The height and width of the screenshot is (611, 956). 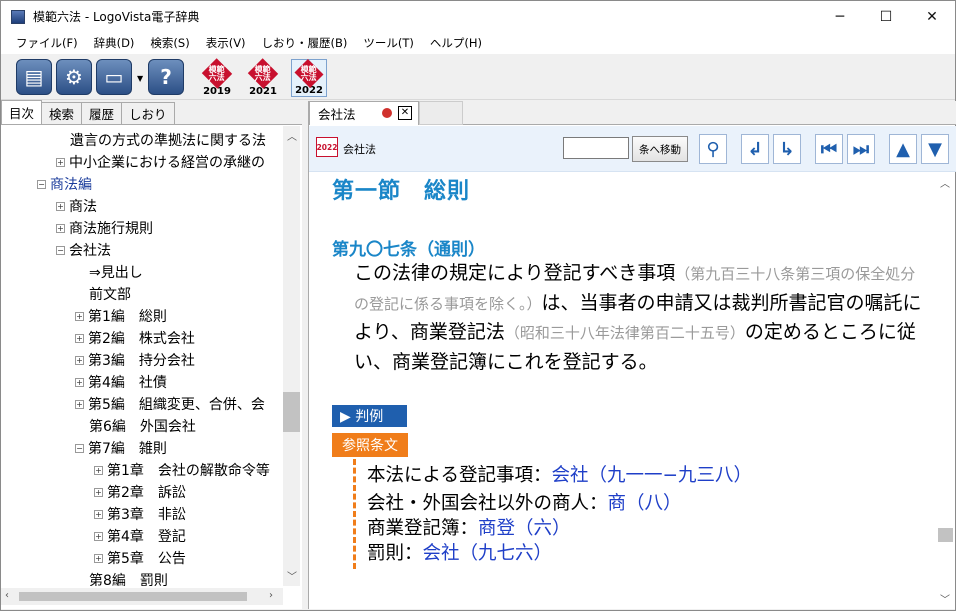 I want to click on tree-item: − 会社法, so click(x=83, y=250).